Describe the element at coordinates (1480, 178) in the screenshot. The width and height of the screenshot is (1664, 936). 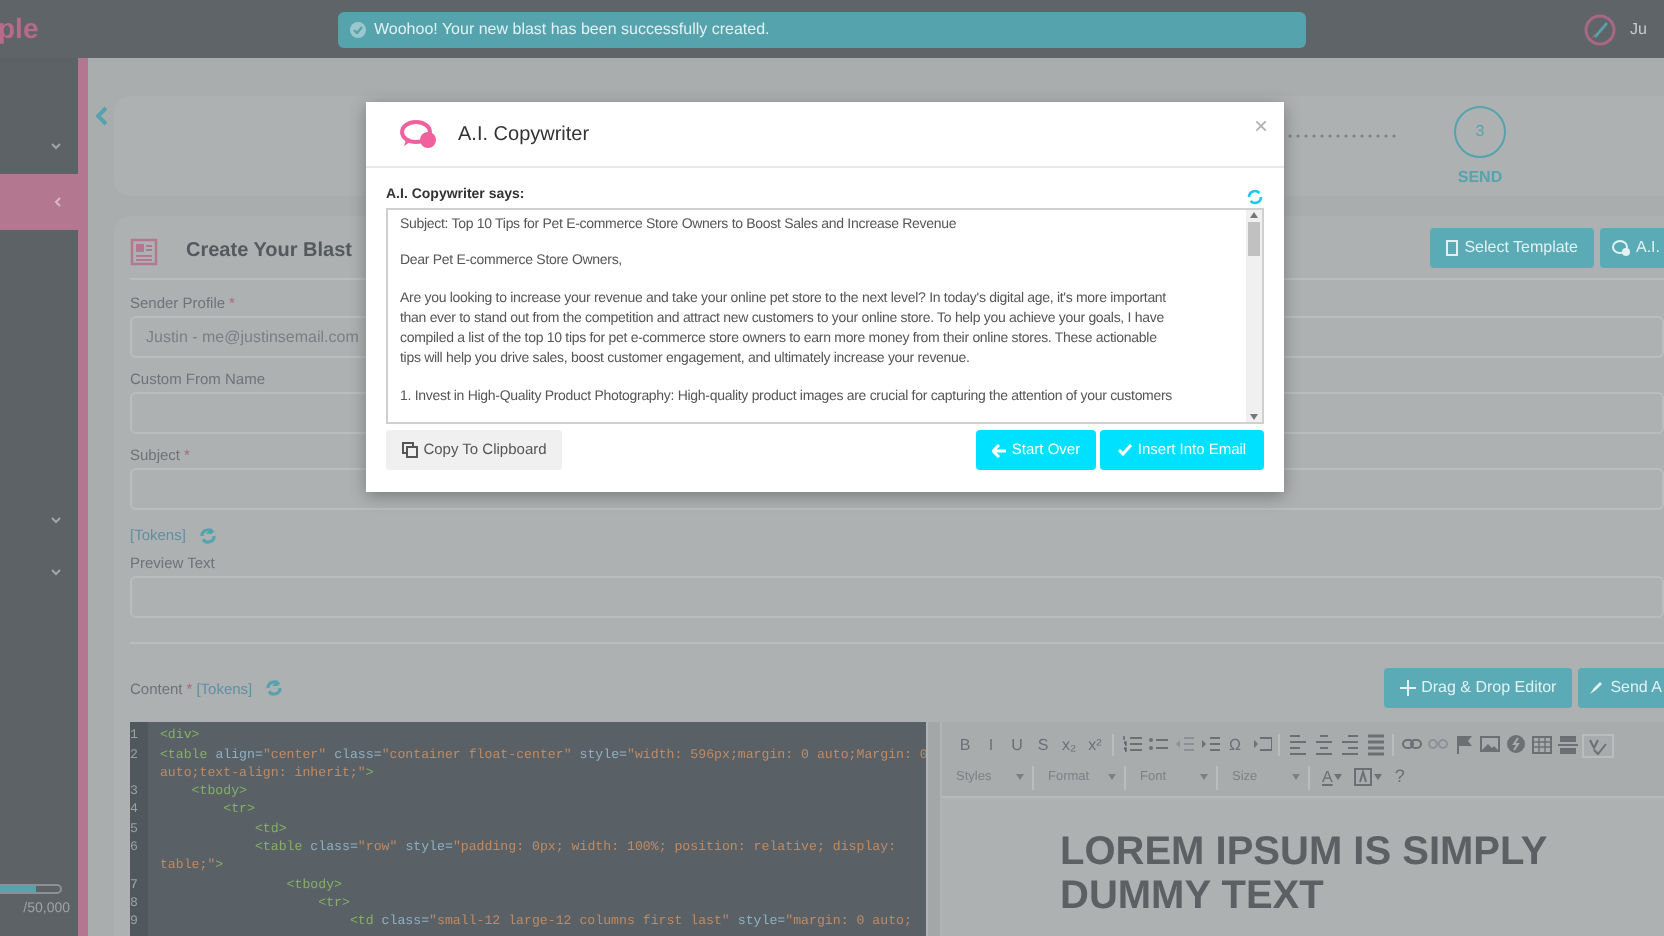
I see `step-label: SEND` at that location.